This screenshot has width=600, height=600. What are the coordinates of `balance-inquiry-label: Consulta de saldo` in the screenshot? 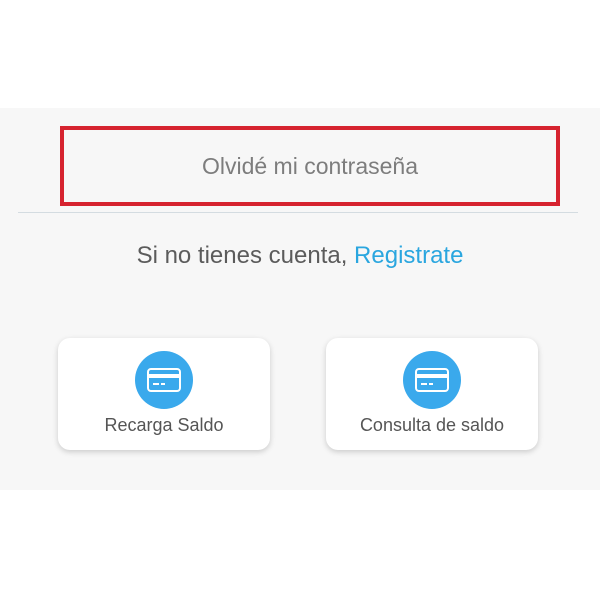 It's located at (432, 425).